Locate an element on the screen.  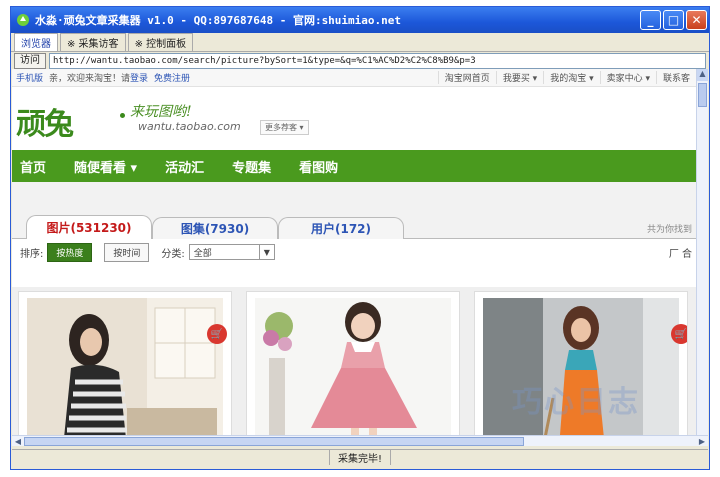
status-bar: 采集完毕! is located at coordinates (360, 457).